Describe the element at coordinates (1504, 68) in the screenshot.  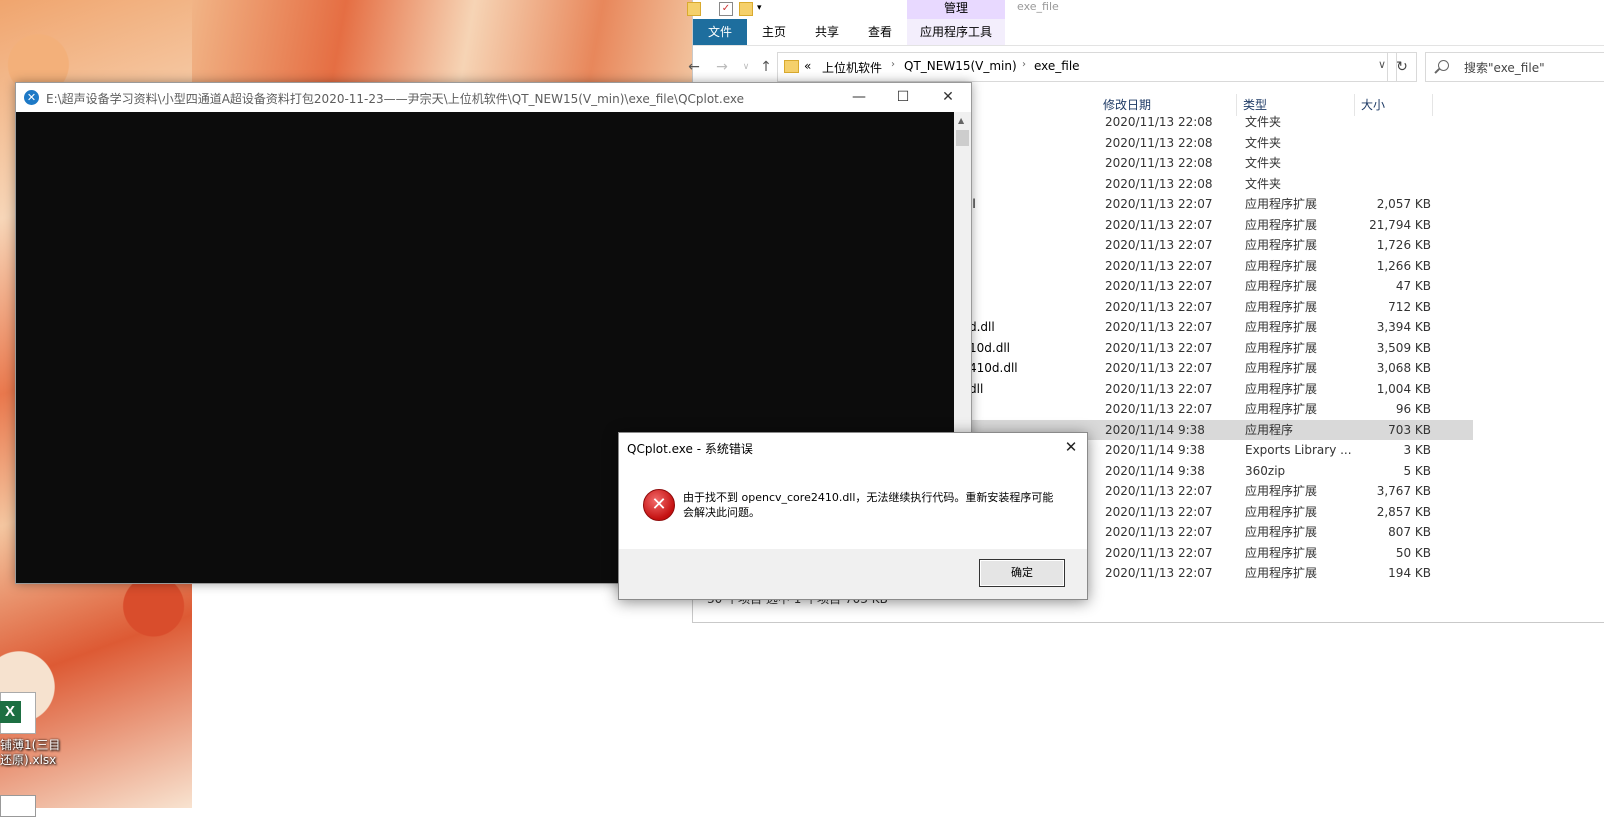
I see `search-placeholder: 搜索"exe_file"` at that location.